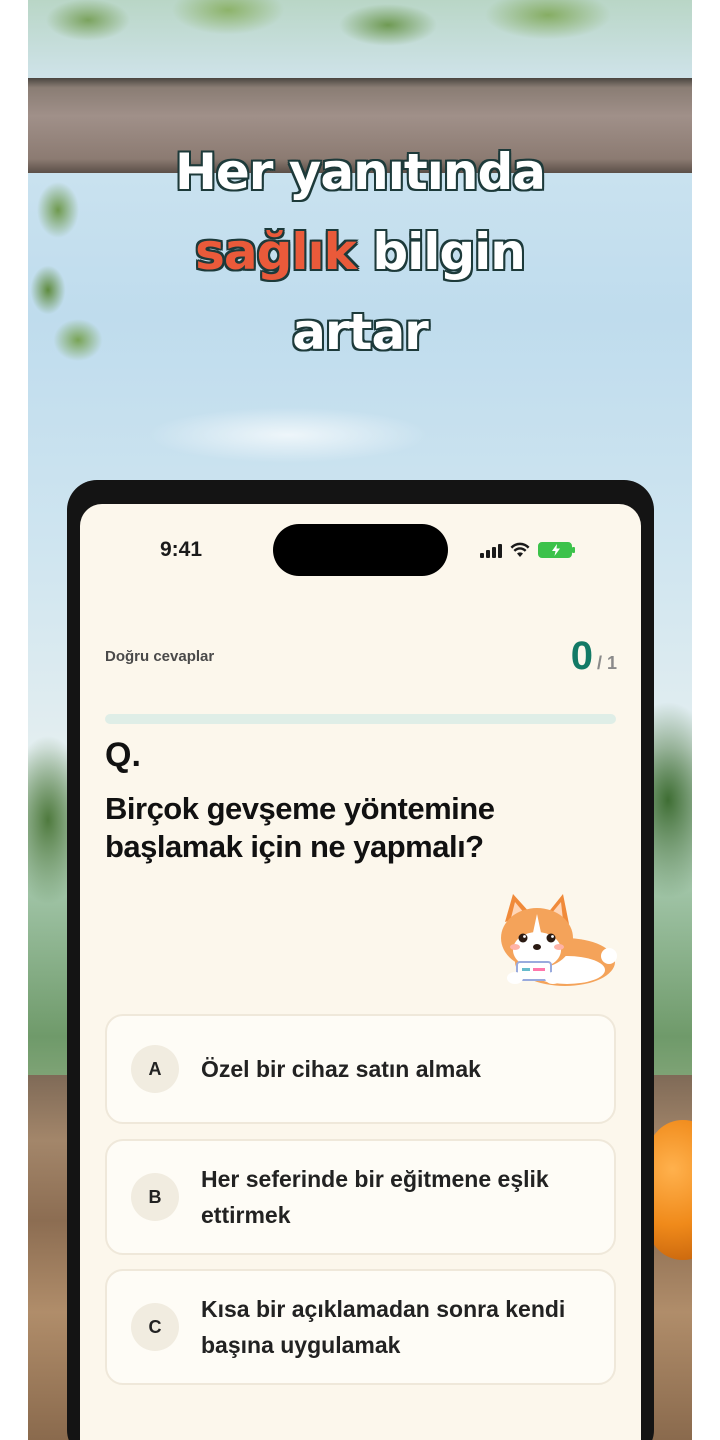 The image size is (720, 1440). What do you see at coordinates (440, 252) in the screenshot?
I see `headline-line-2-rest: bilgin` at bounding box center [440, 252].